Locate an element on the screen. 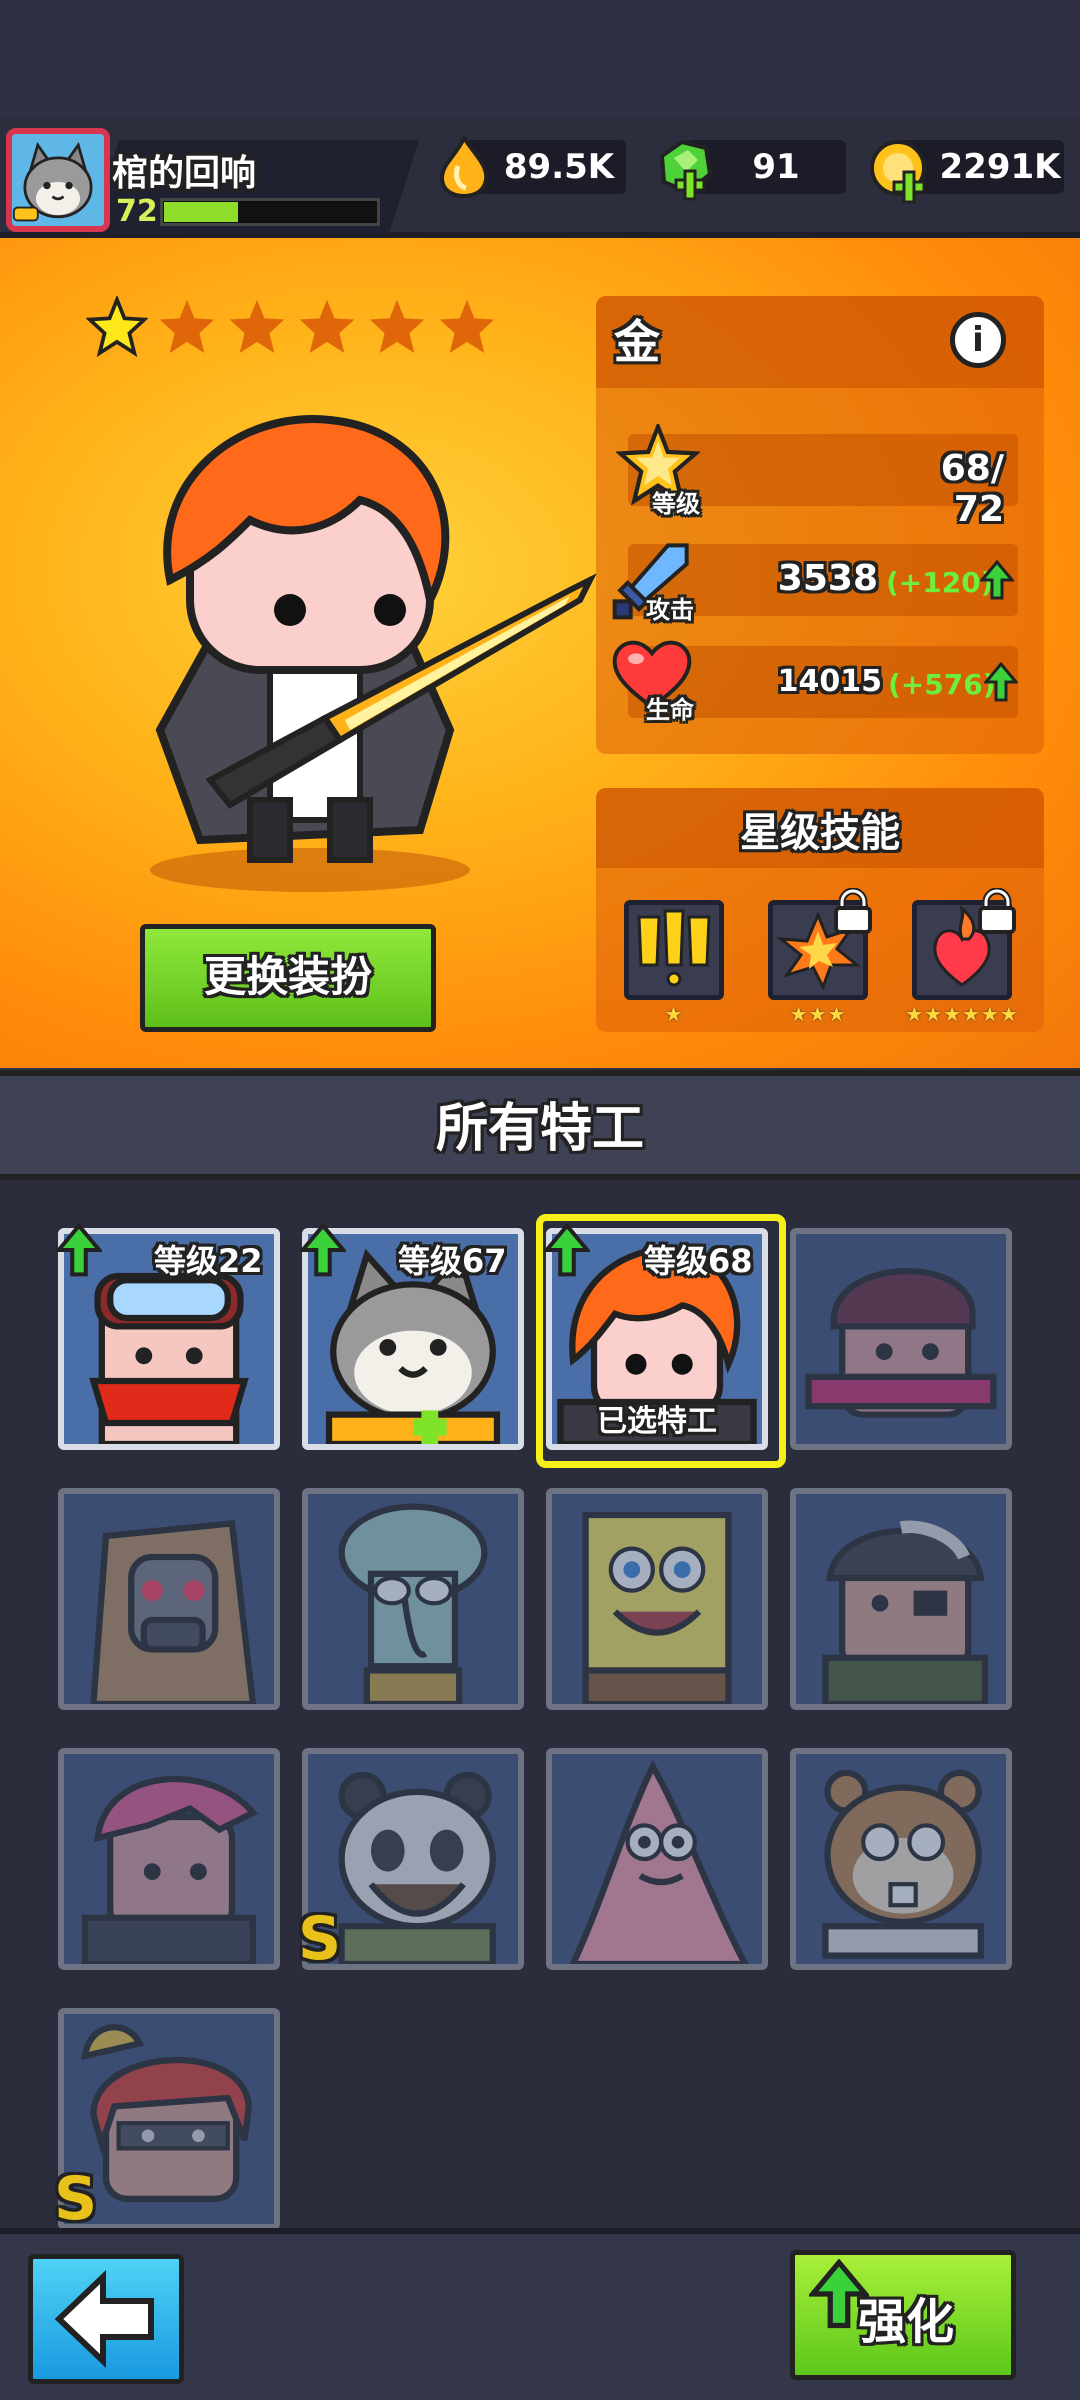 This screenshot has height=2400, width=1080. eyepatch-agent-portrait is located at coordinates (901, 1599).